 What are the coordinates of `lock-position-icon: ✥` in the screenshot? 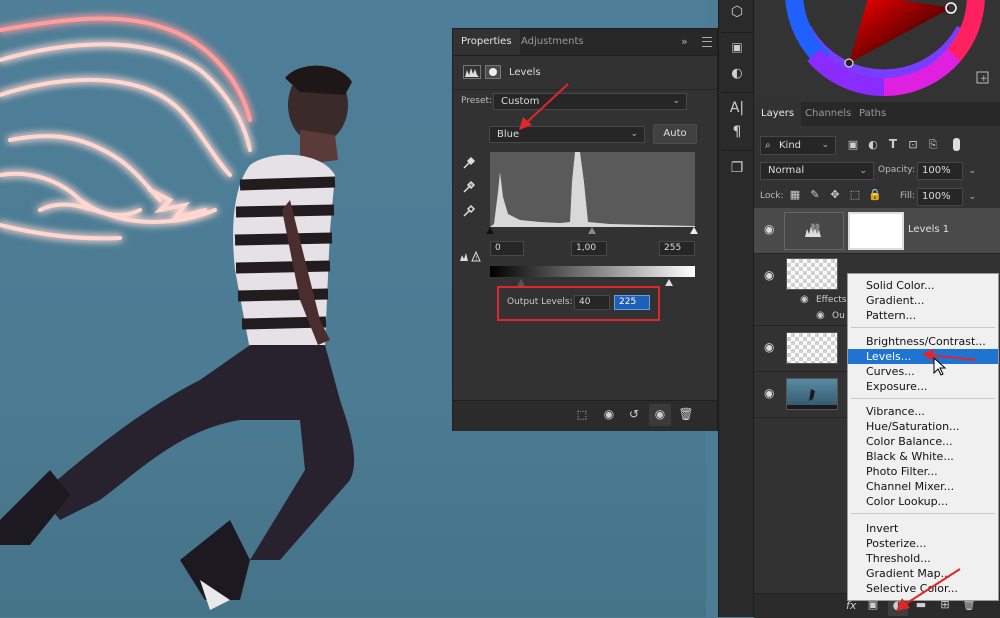 It's located at (835, 194).